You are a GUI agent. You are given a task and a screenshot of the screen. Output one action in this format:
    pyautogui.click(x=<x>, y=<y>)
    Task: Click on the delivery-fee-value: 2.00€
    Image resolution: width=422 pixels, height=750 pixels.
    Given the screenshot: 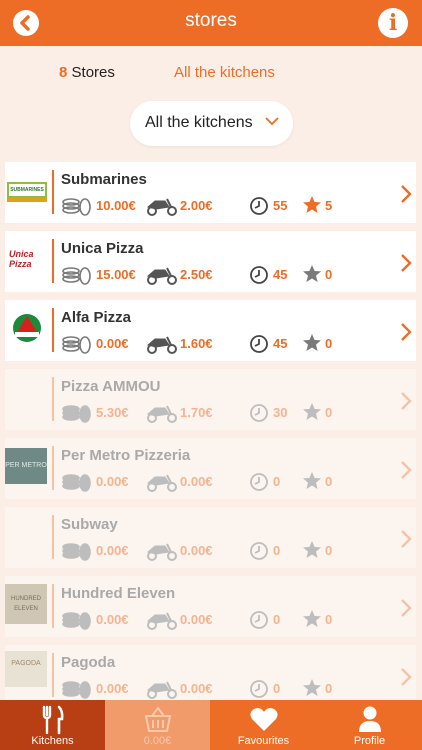 What is the action you would take?
    pyautogui.click(x=196, y=205)
    